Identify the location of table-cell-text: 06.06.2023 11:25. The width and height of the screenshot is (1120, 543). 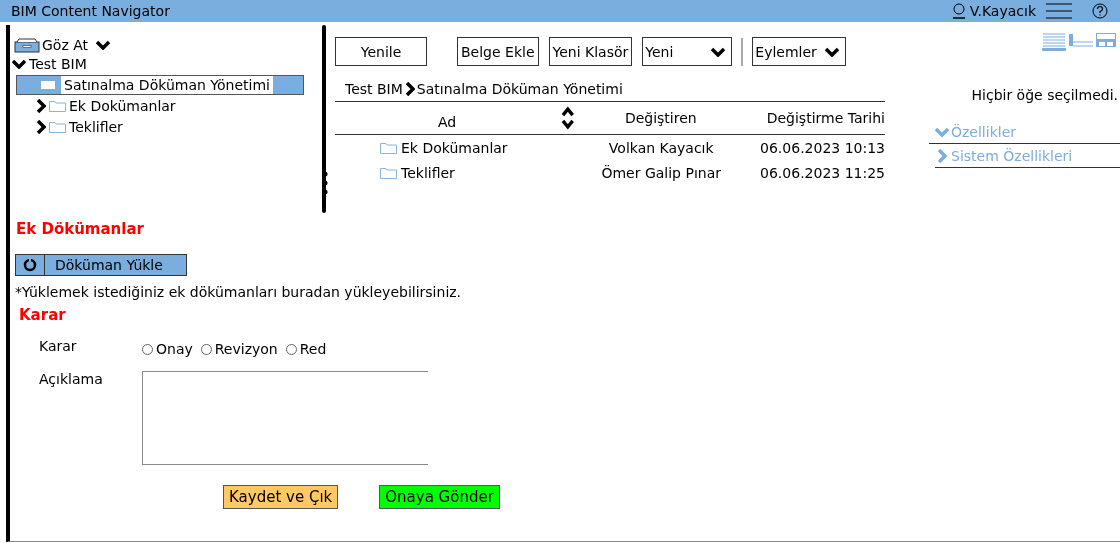
(822, 172).